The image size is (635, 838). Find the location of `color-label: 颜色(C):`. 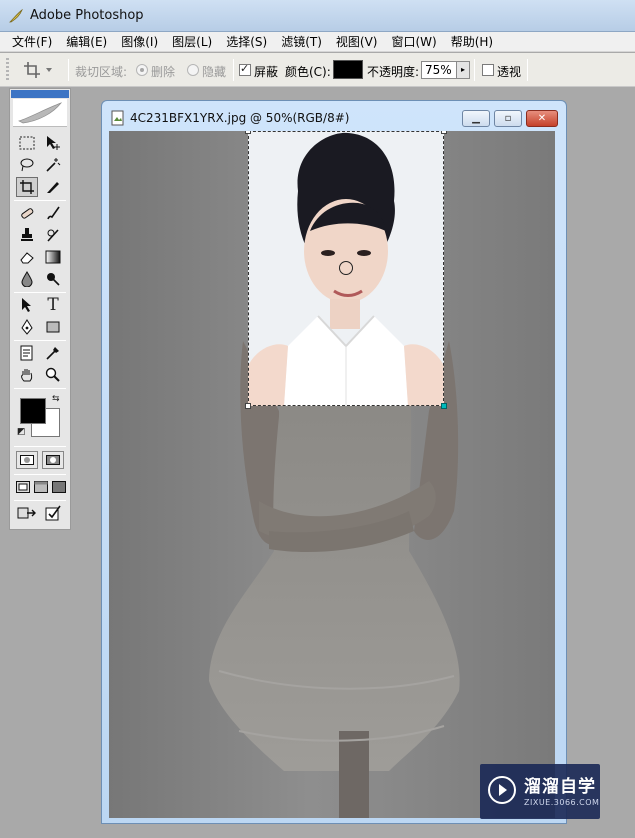

color-label: 颜色(C): is located at coordinates (308, 72).